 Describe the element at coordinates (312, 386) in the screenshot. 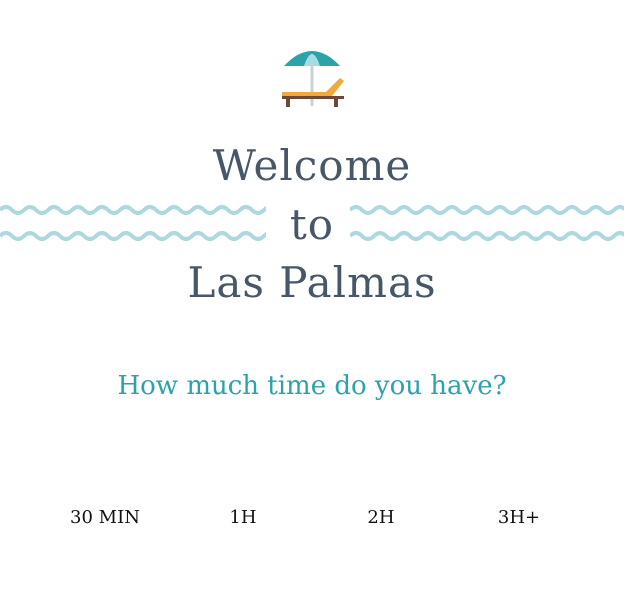

I see `time-question: How much time do you have?` at that location.